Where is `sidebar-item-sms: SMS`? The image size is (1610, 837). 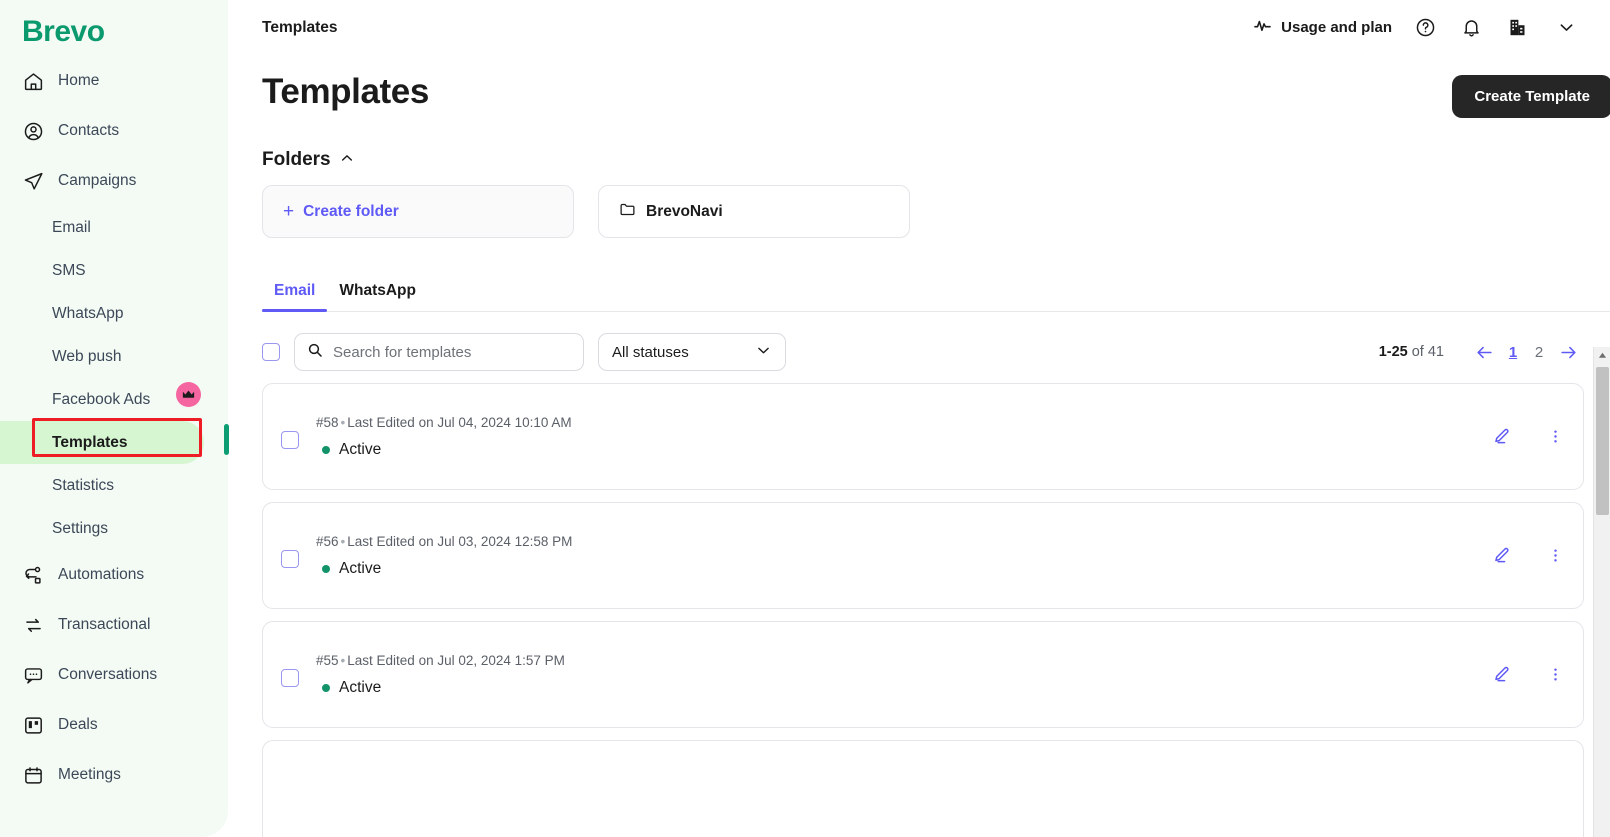
sidebar-item-sms: SMS is located at coordinates (114, 270).